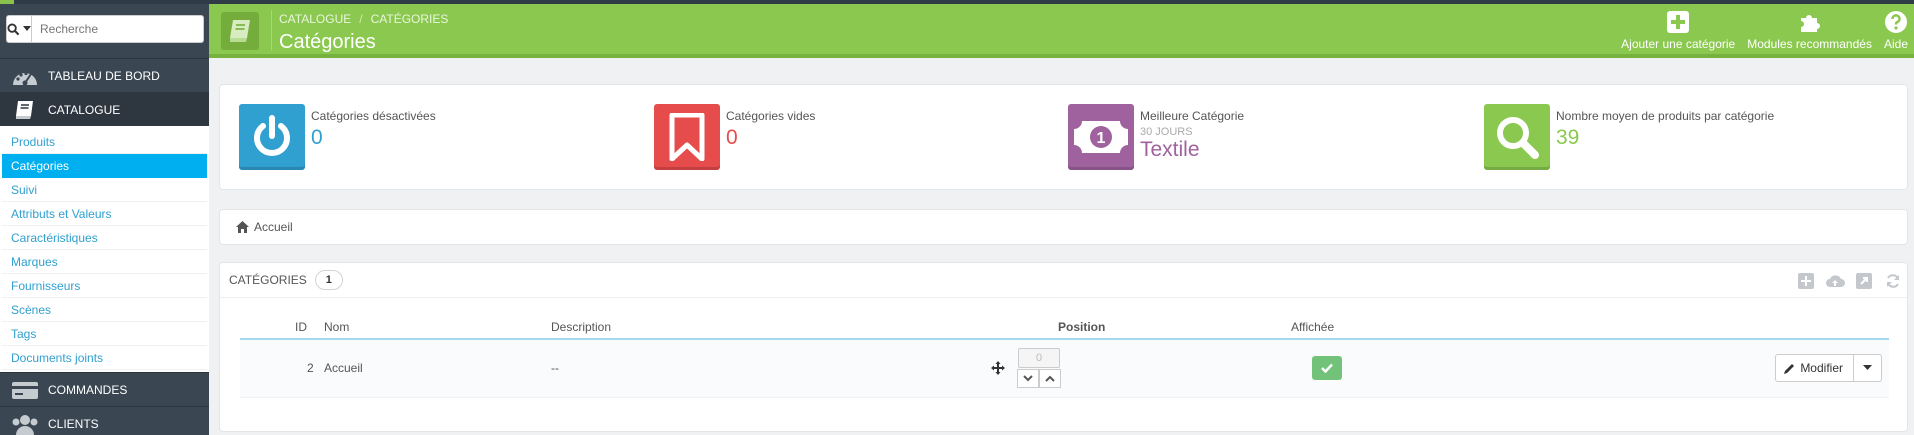 The width and height of the screenshot is (1914, 435). What do you see at coordinates (1170, 149) in the screenshot?
I see `kpi-value: Textile` at bounding box center [1170, 149].